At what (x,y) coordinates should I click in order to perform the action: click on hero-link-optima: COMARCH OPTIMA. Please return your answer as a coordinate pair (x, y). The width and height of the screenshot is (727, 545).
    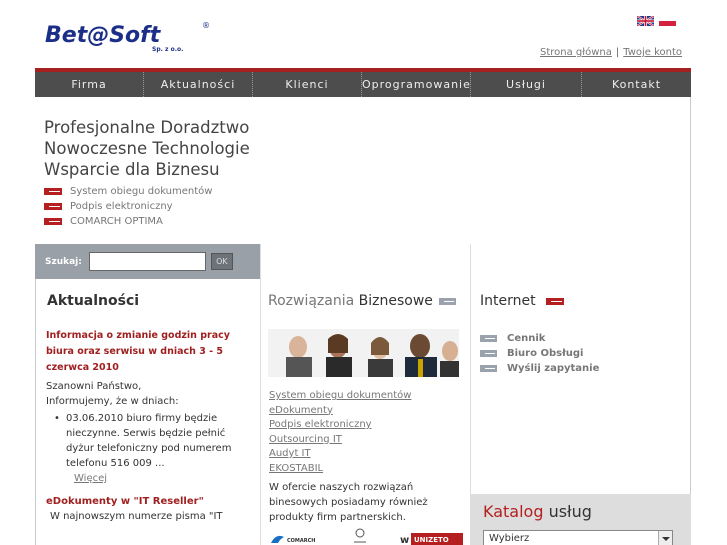
    Looking at the image, I should click on (128, 221).